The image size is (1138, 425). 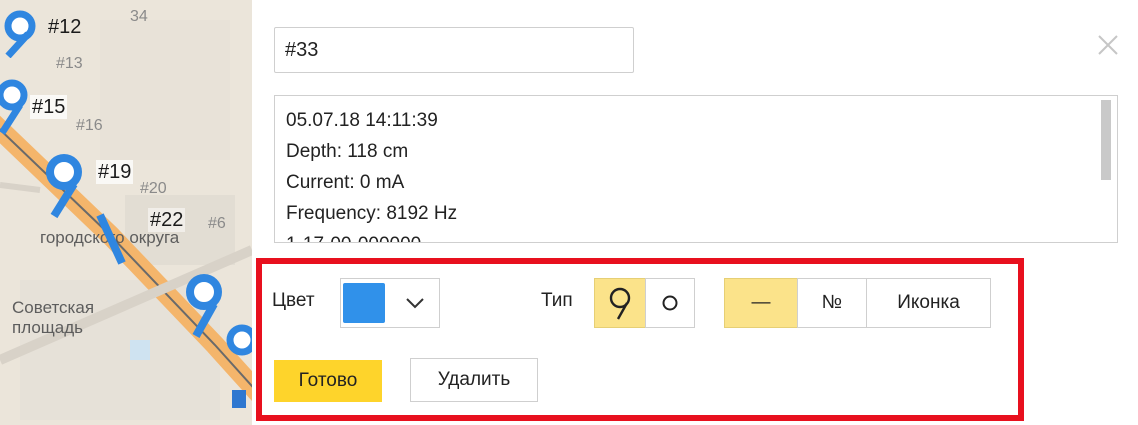 What do you see at coordinates (49, 107) in the screenshot?
I see `map-marker-label: #15` at bounding box center [49, 107].